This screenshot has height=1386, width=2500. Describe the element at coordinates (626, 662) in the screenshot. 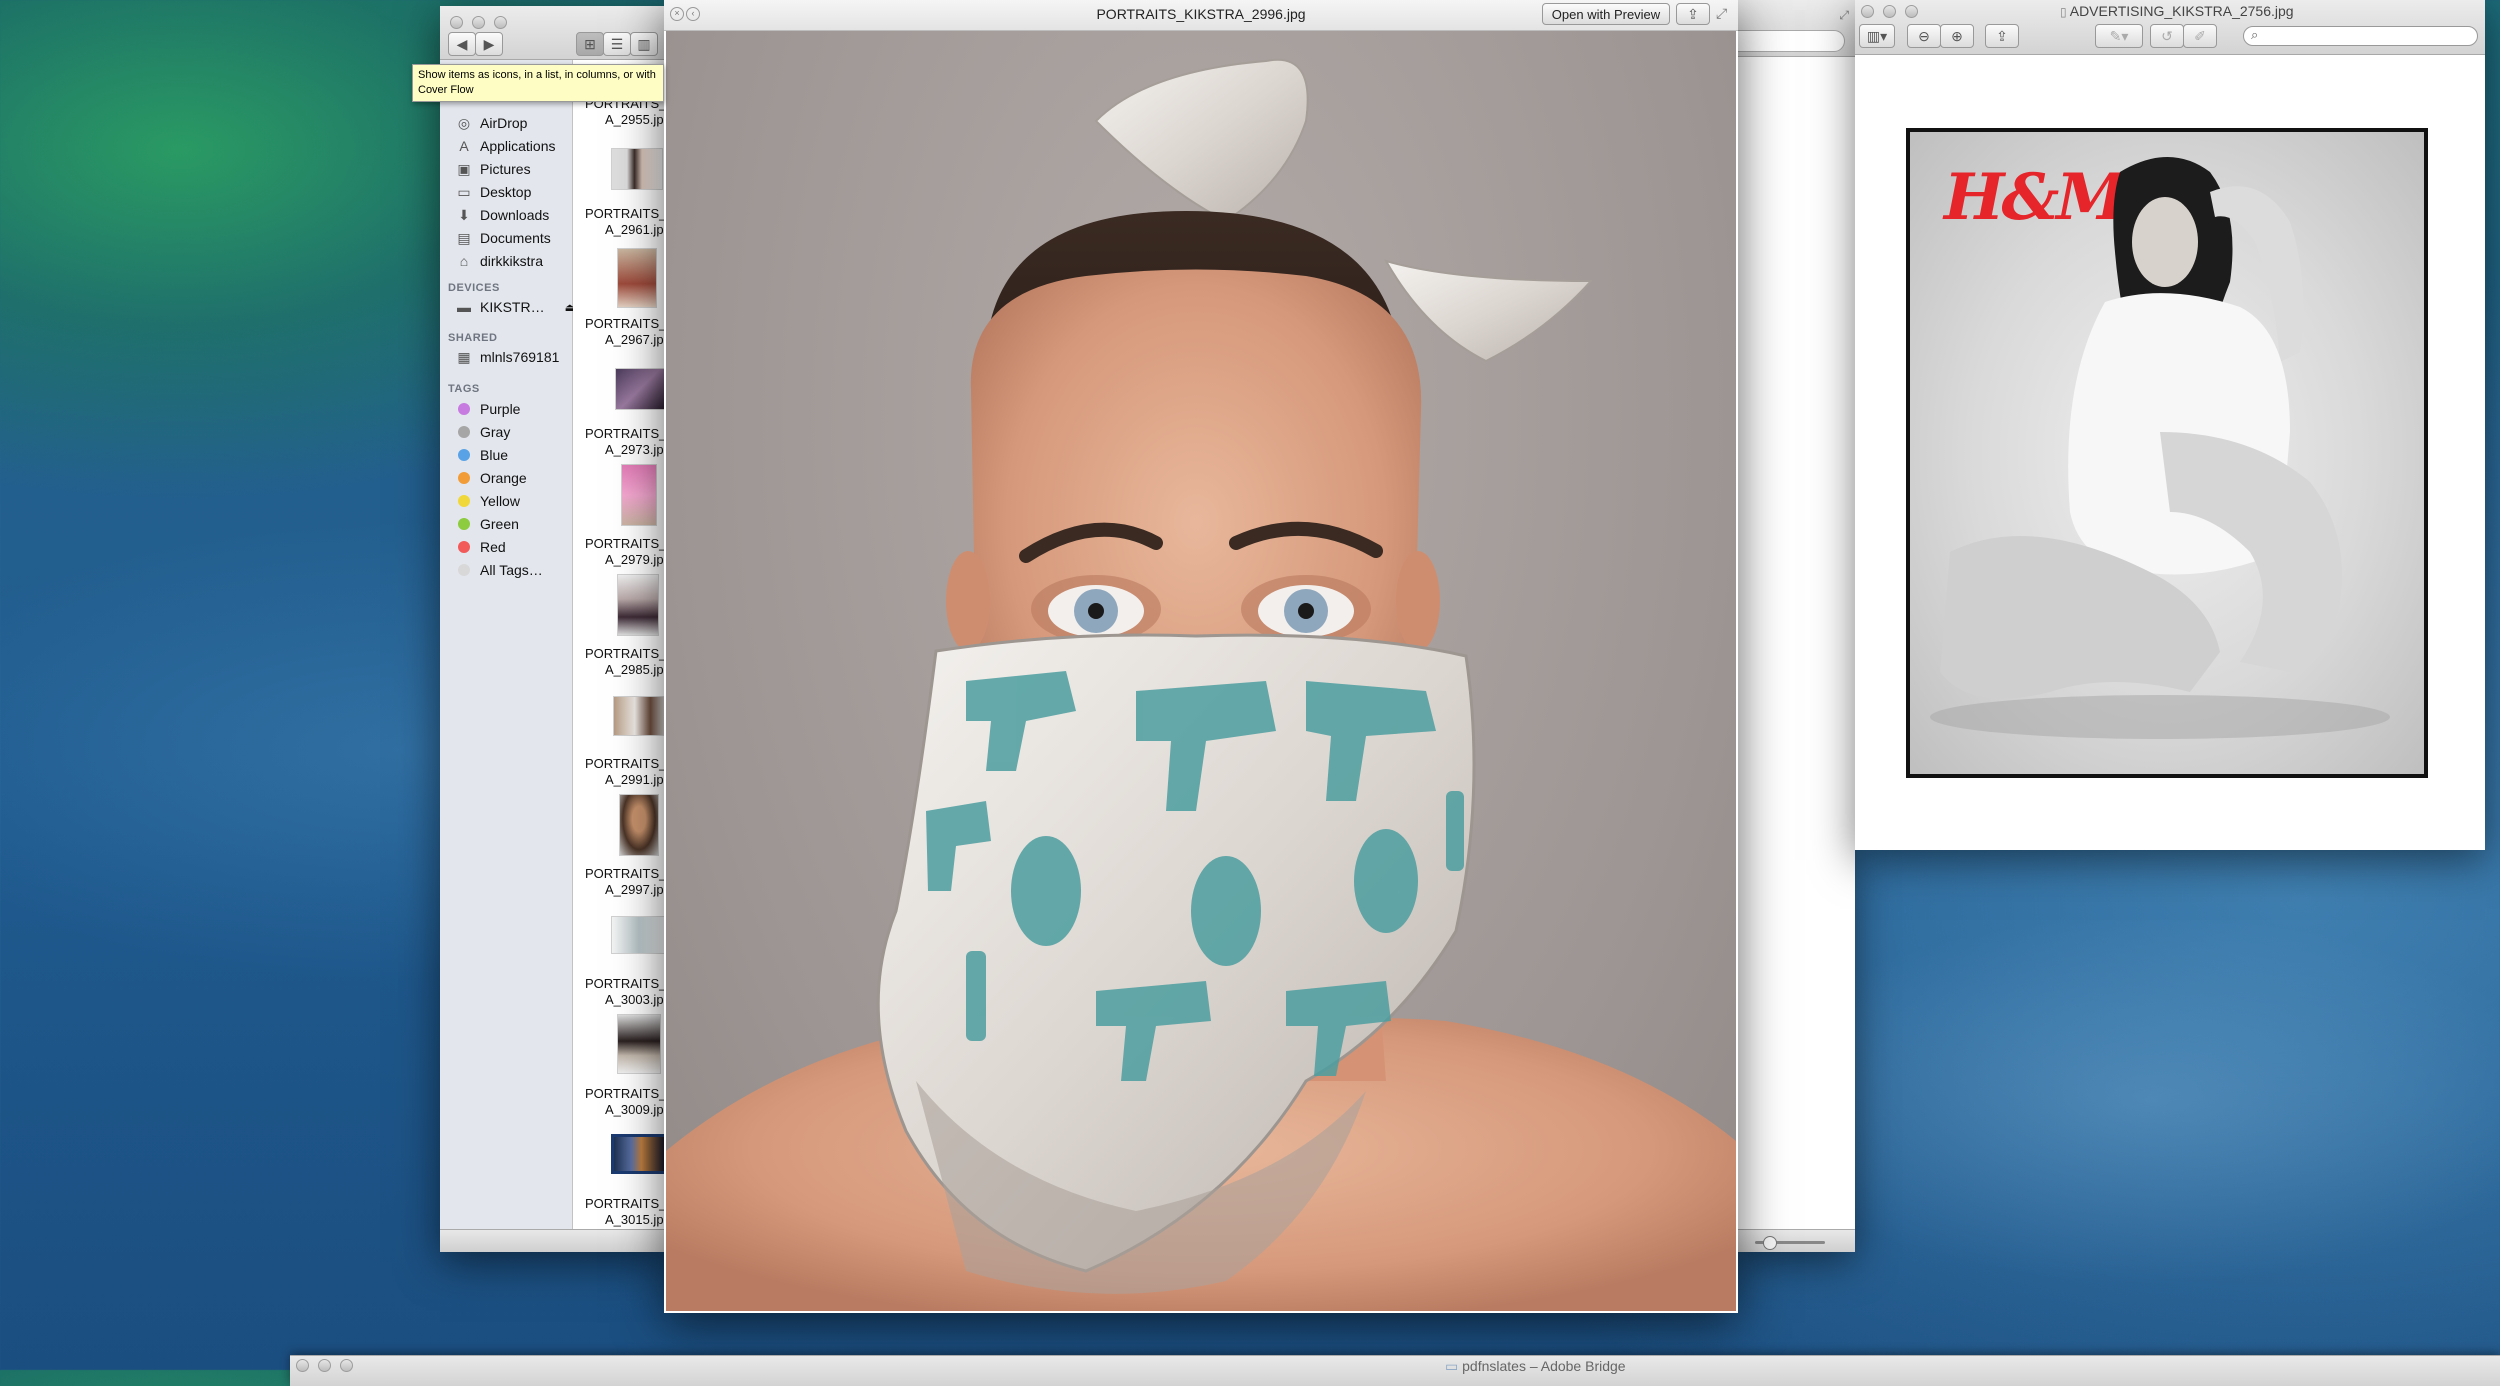

I see `file-item: PORTRAITS_KA_2985.jpg` at that location.